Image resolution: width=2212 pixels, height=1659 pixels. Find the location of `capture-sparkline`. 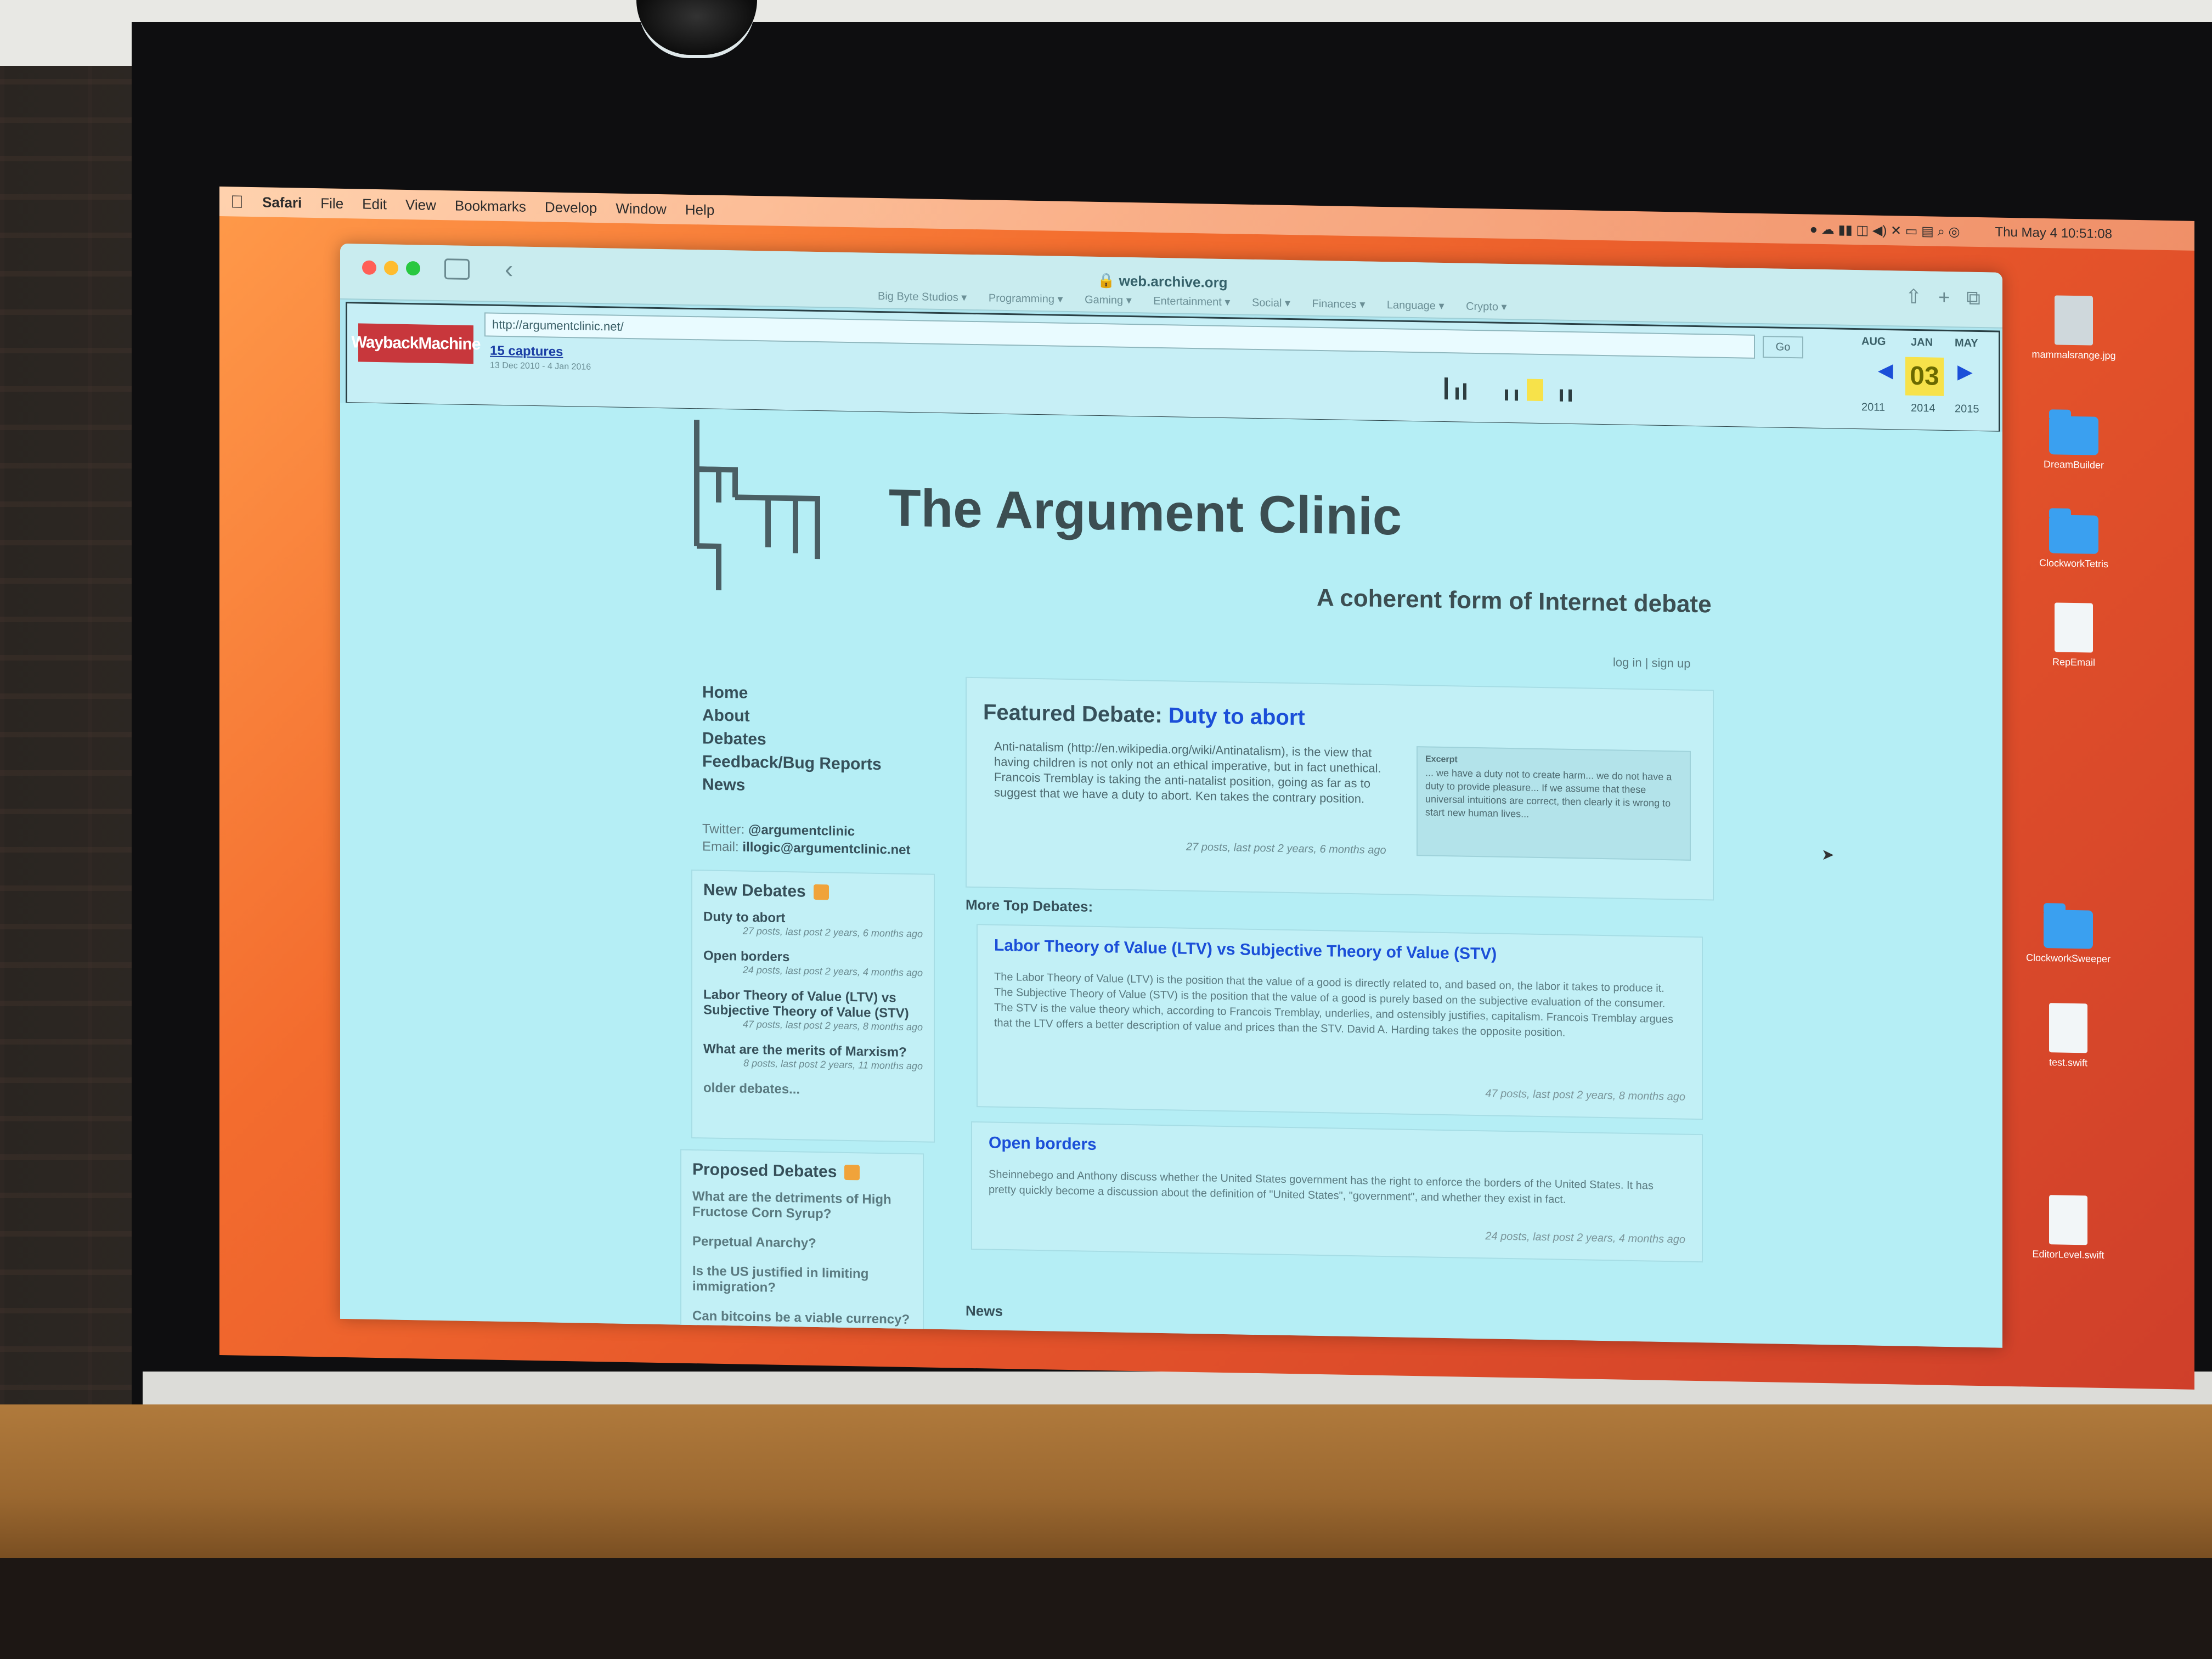

capture-sparkline is located at coordinates (1559, 385).